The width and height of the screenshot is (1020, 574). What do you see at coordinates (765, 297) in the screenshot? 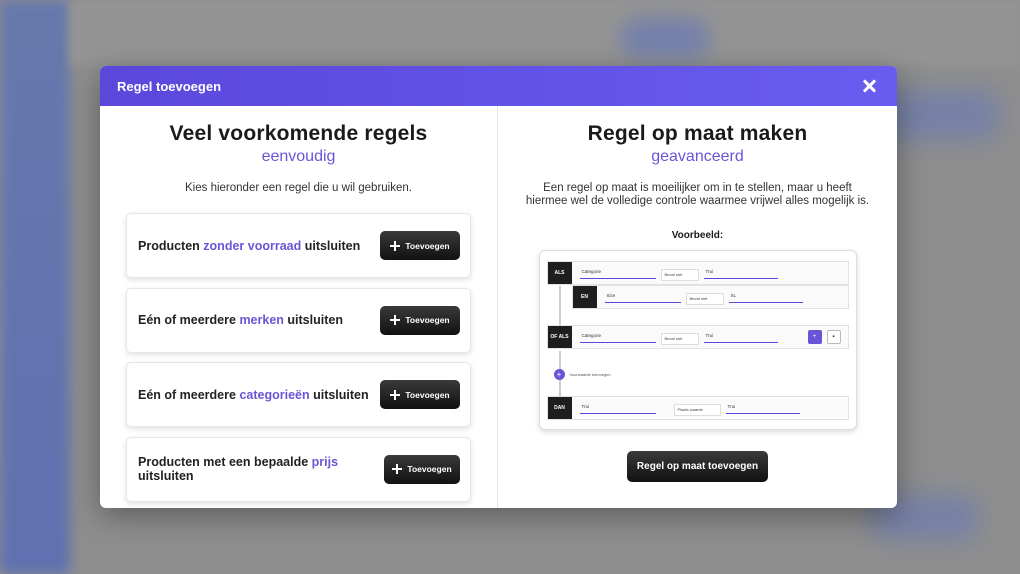
I see `value-field: XL` at bounding box center [765, 297].